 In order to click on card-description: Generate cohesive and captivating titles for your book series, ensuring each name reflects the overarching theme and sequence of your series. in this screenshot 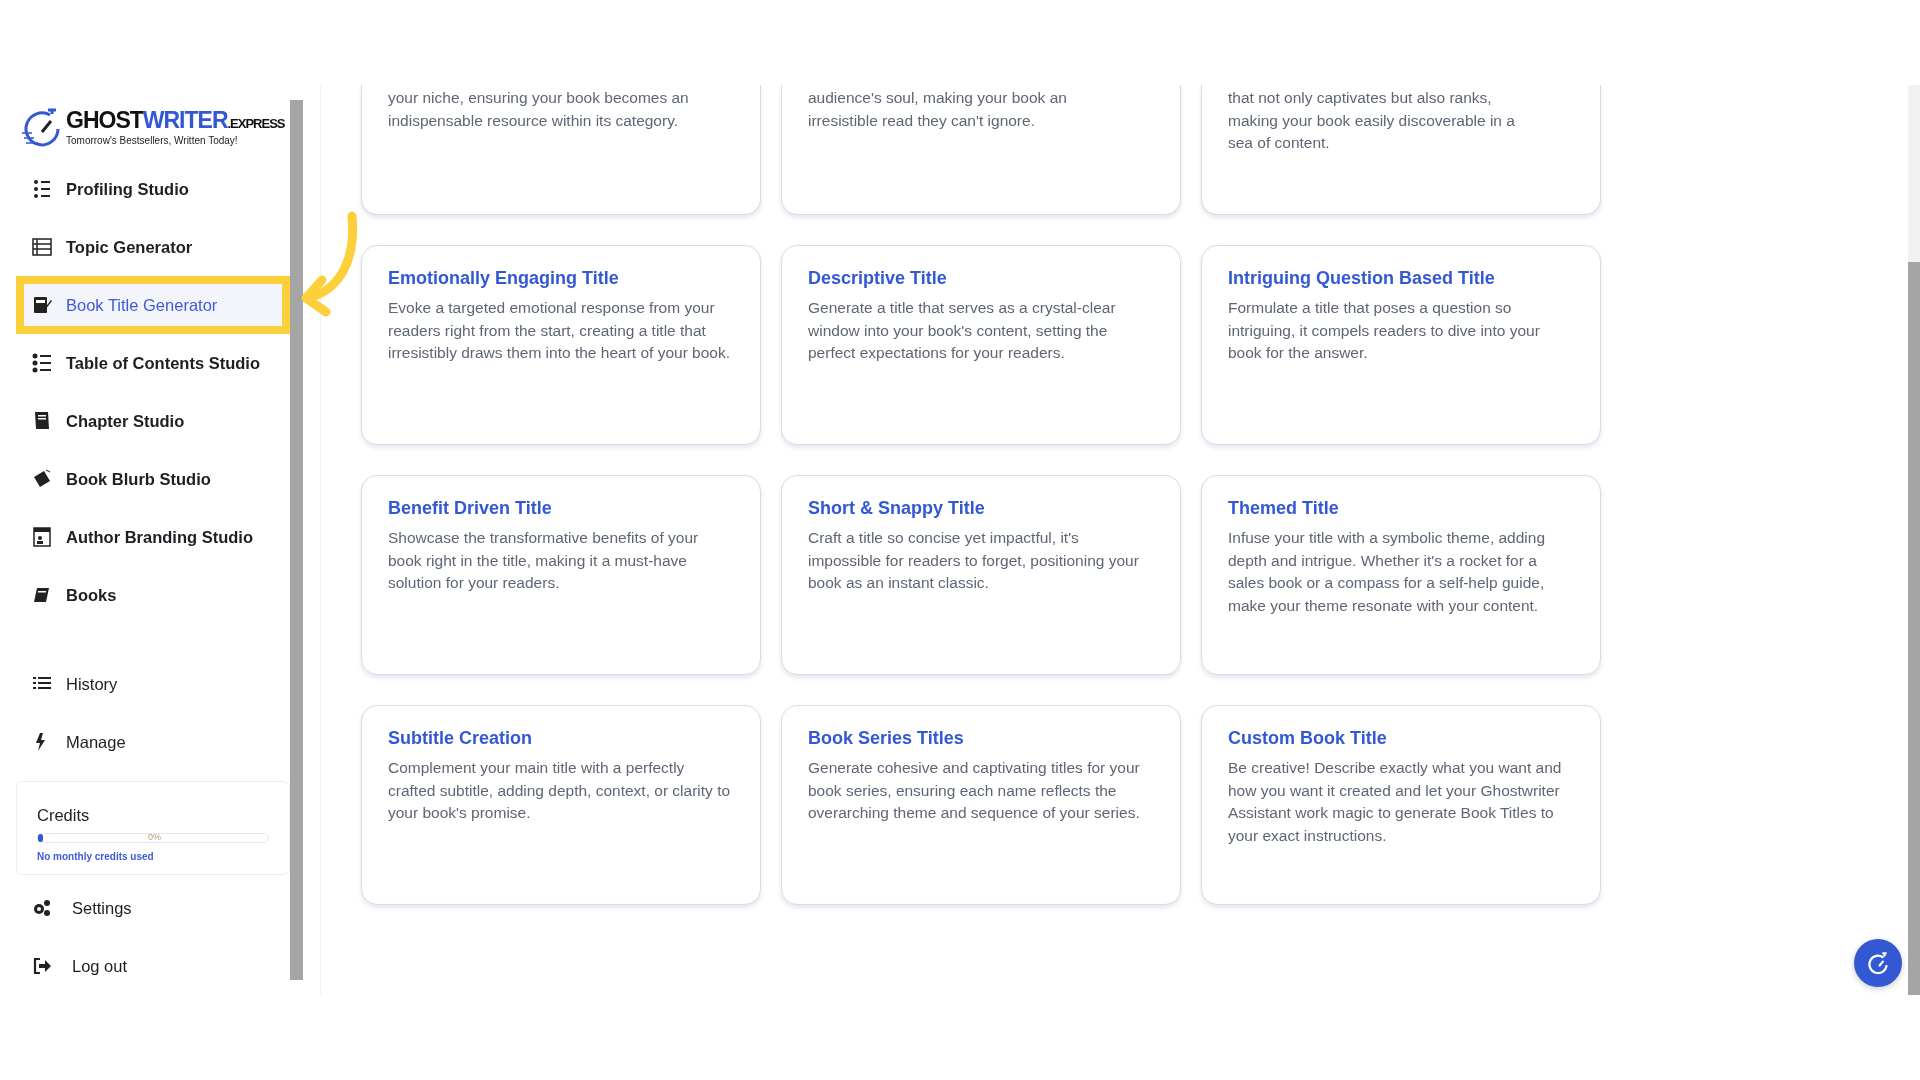, I will do `click(974, 790)`.